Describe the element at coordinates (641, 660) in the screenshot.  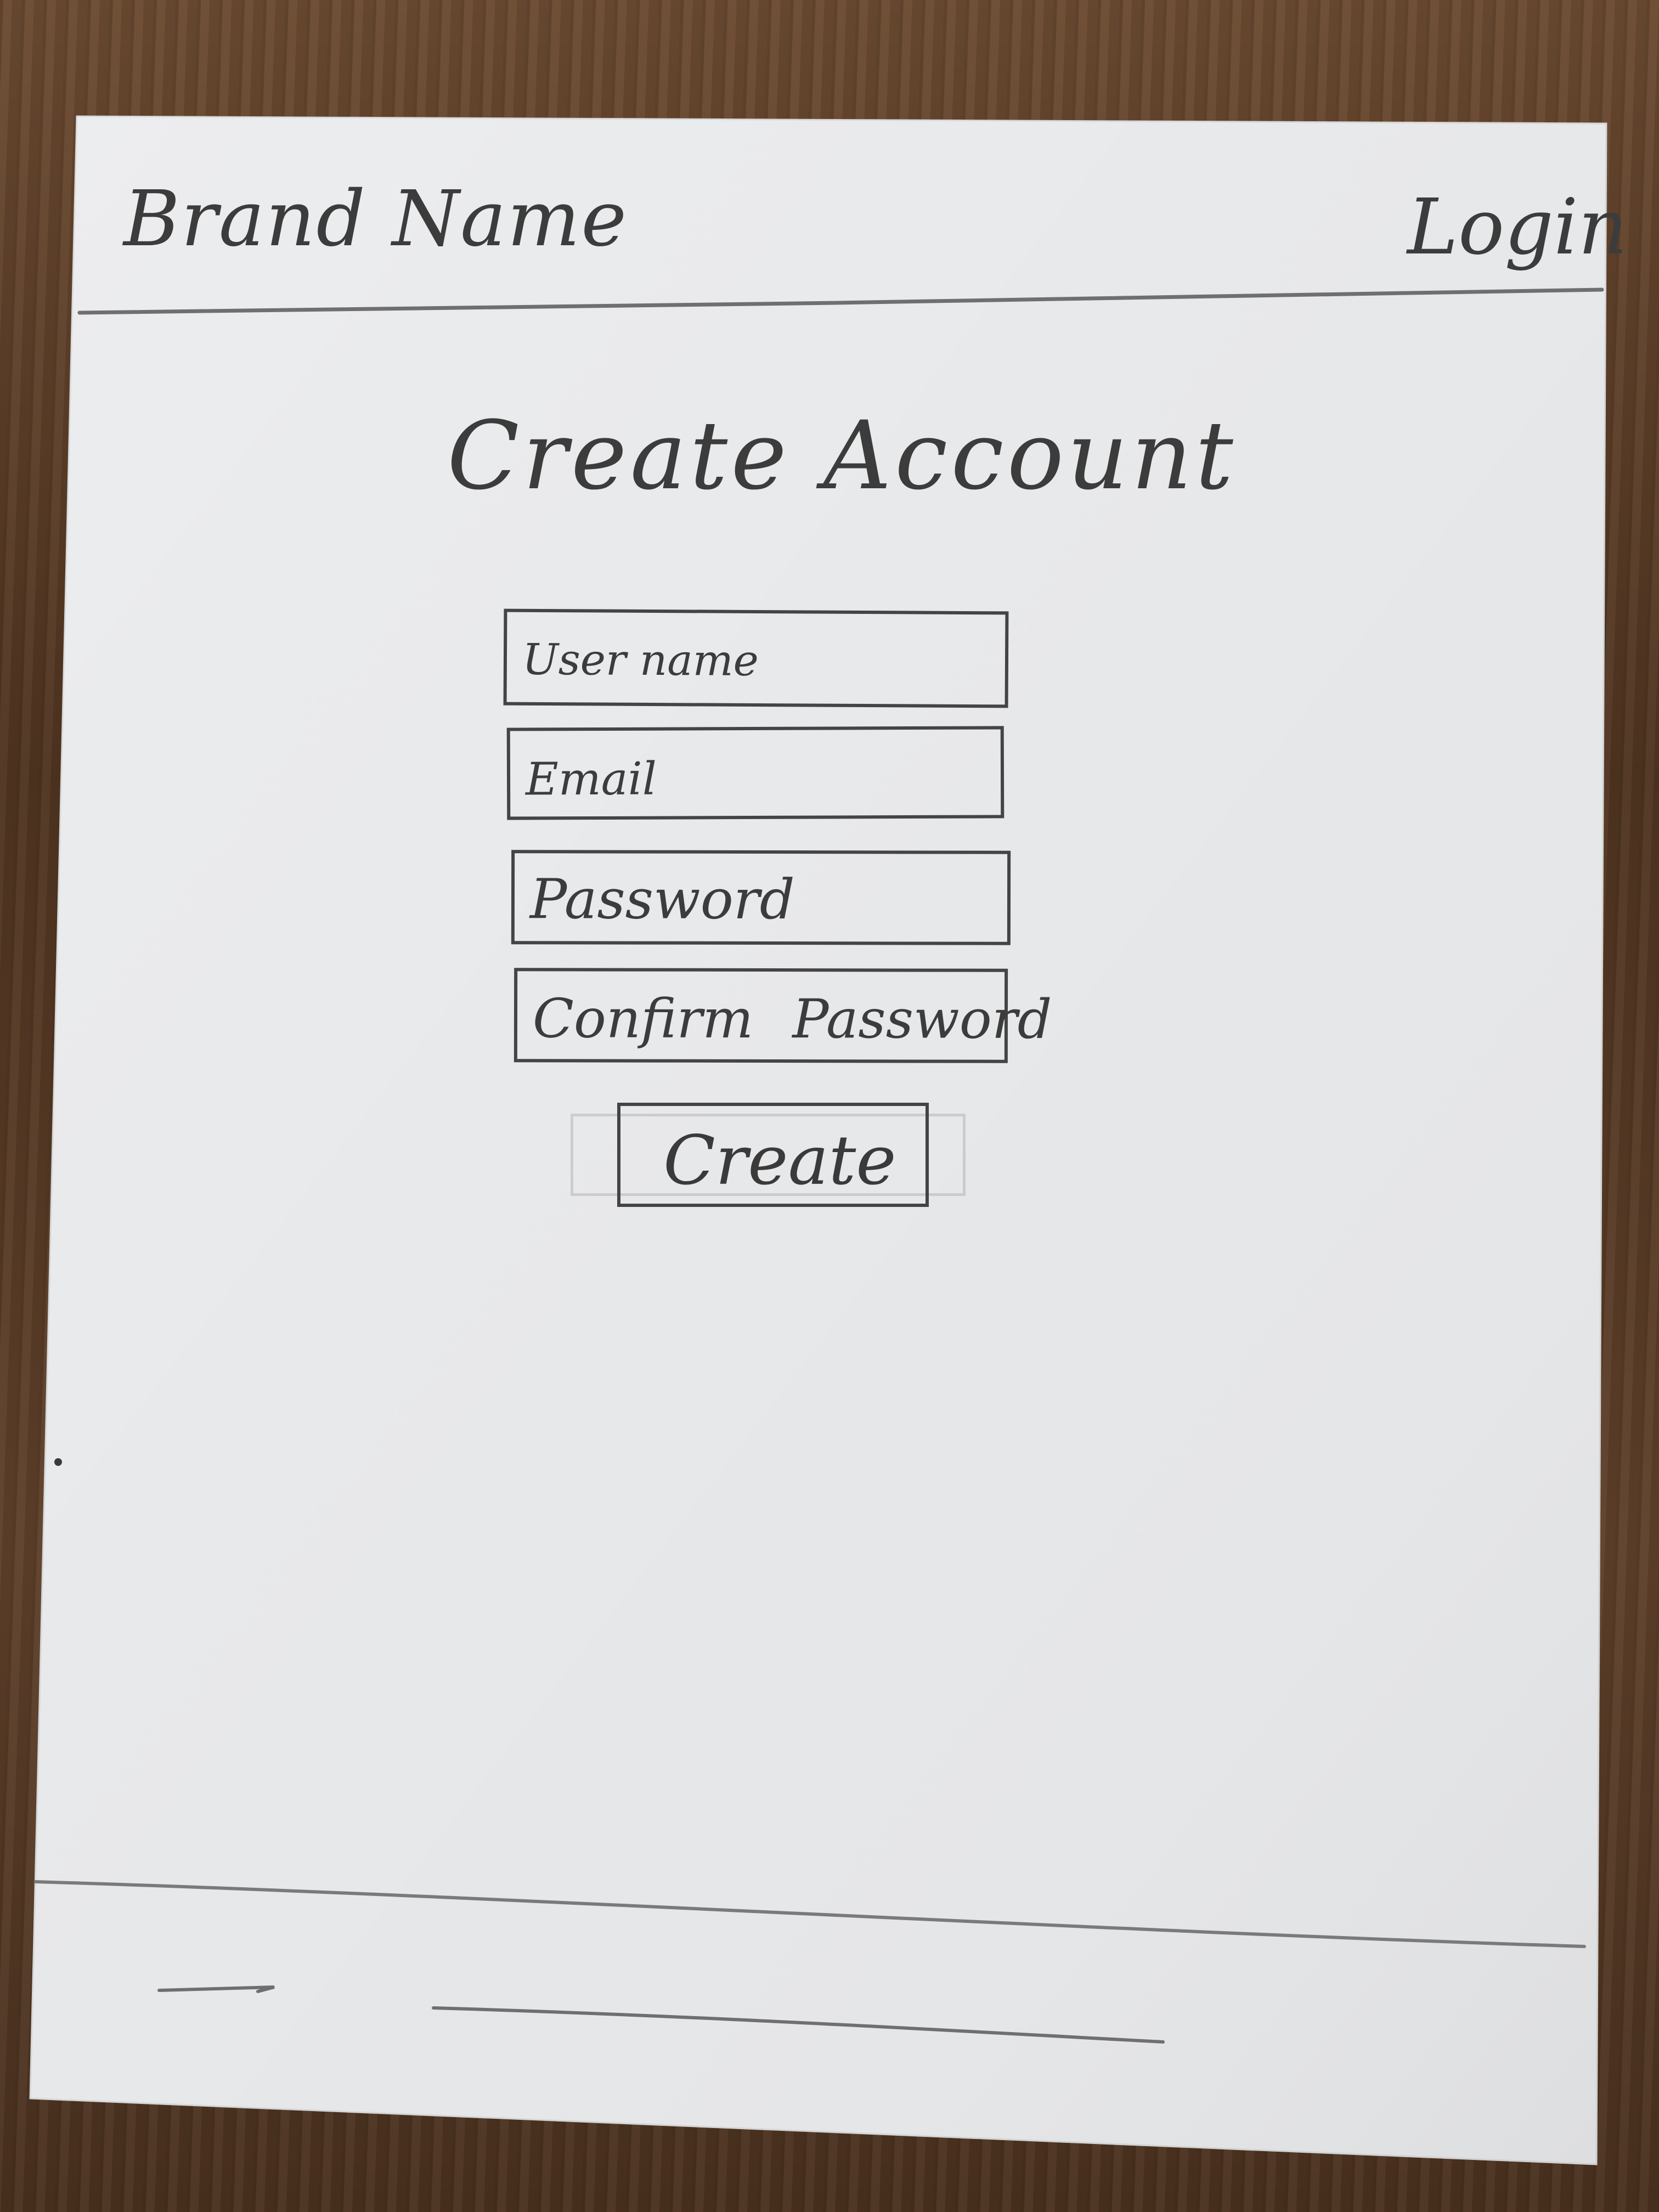
I see `username-placeholder: User name` at that location.